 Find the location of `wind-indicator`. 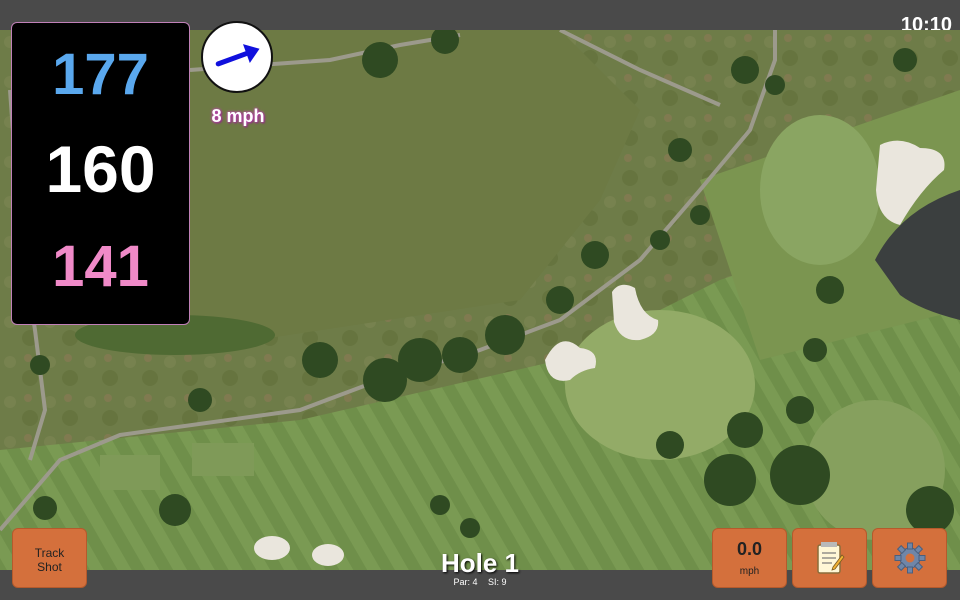

wind-indicator is located at coordinates (237, 57).